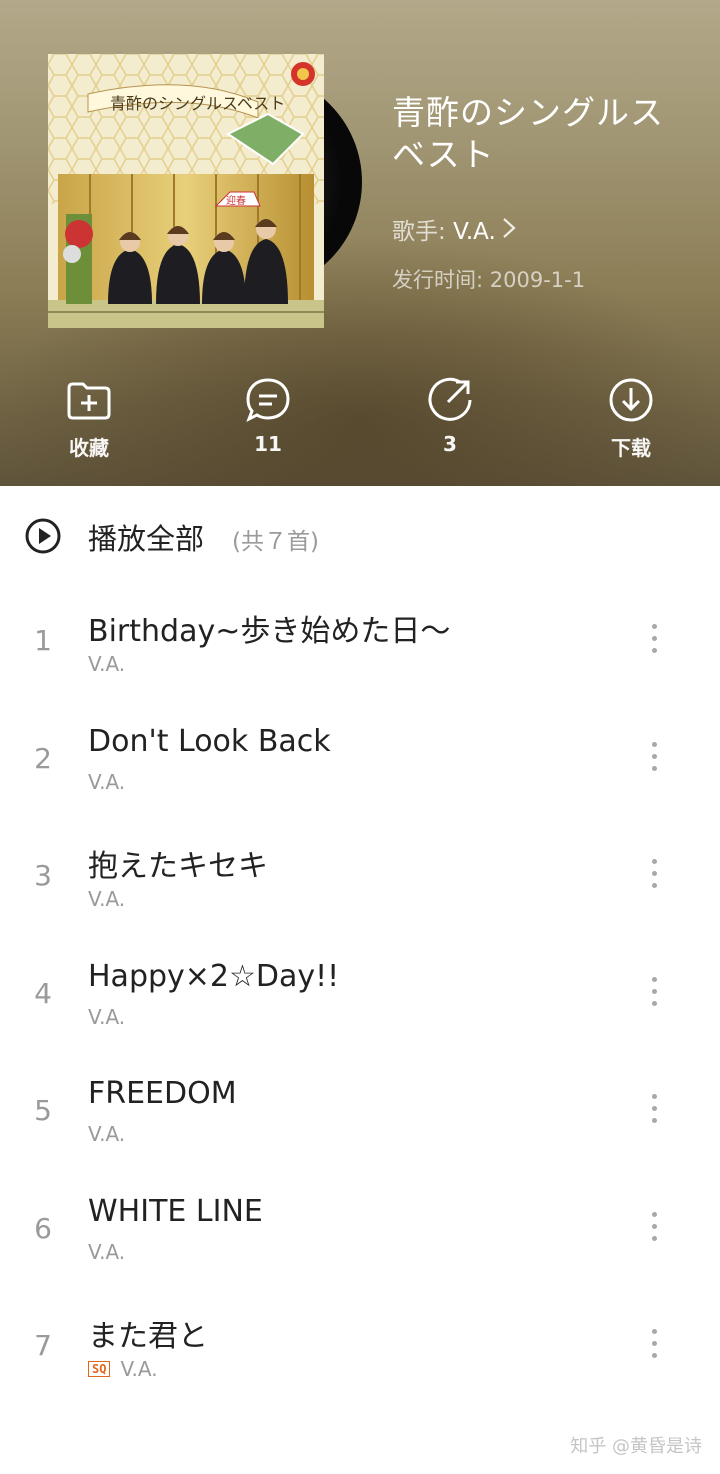 Image resolution: width=720 pixels, height=1474 pixels. I want to click on track-row: 1 Birthday~歩き始めた日～ V.A., so click(360, 642).